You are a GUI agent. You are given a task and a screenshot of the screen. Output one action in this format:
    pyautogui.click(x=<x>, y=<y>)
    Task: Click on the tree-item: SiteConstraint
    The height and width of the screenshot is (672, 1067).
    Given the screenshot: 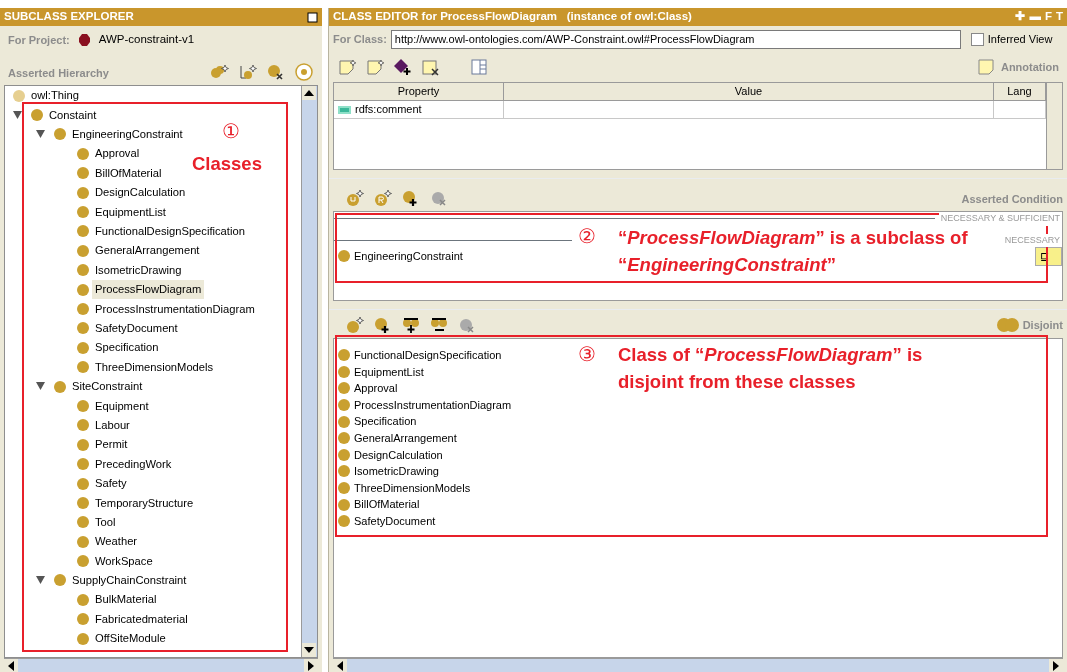 What is the action you would take?
    pyautogui.click(x=107, y=386)
    